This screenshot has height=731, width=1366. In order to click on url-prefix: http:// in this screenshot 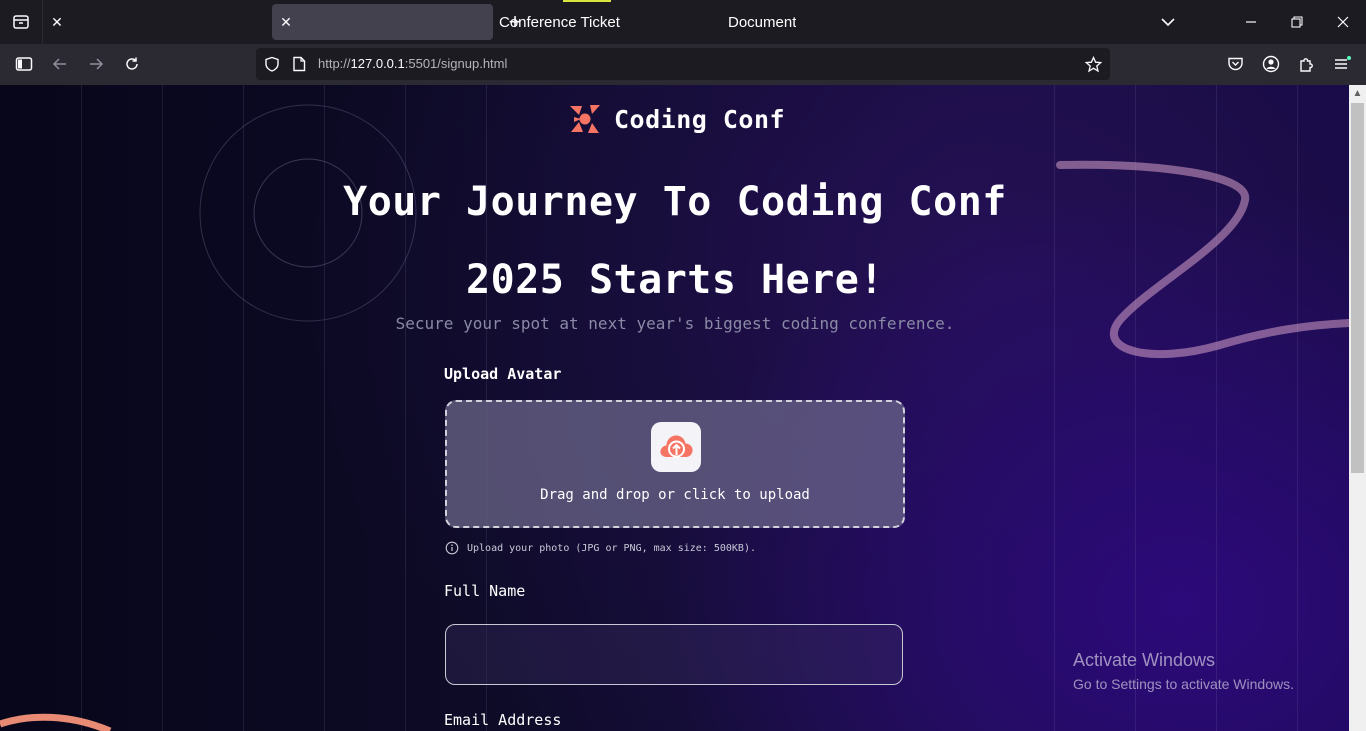, I will do `click(334, 63)`.